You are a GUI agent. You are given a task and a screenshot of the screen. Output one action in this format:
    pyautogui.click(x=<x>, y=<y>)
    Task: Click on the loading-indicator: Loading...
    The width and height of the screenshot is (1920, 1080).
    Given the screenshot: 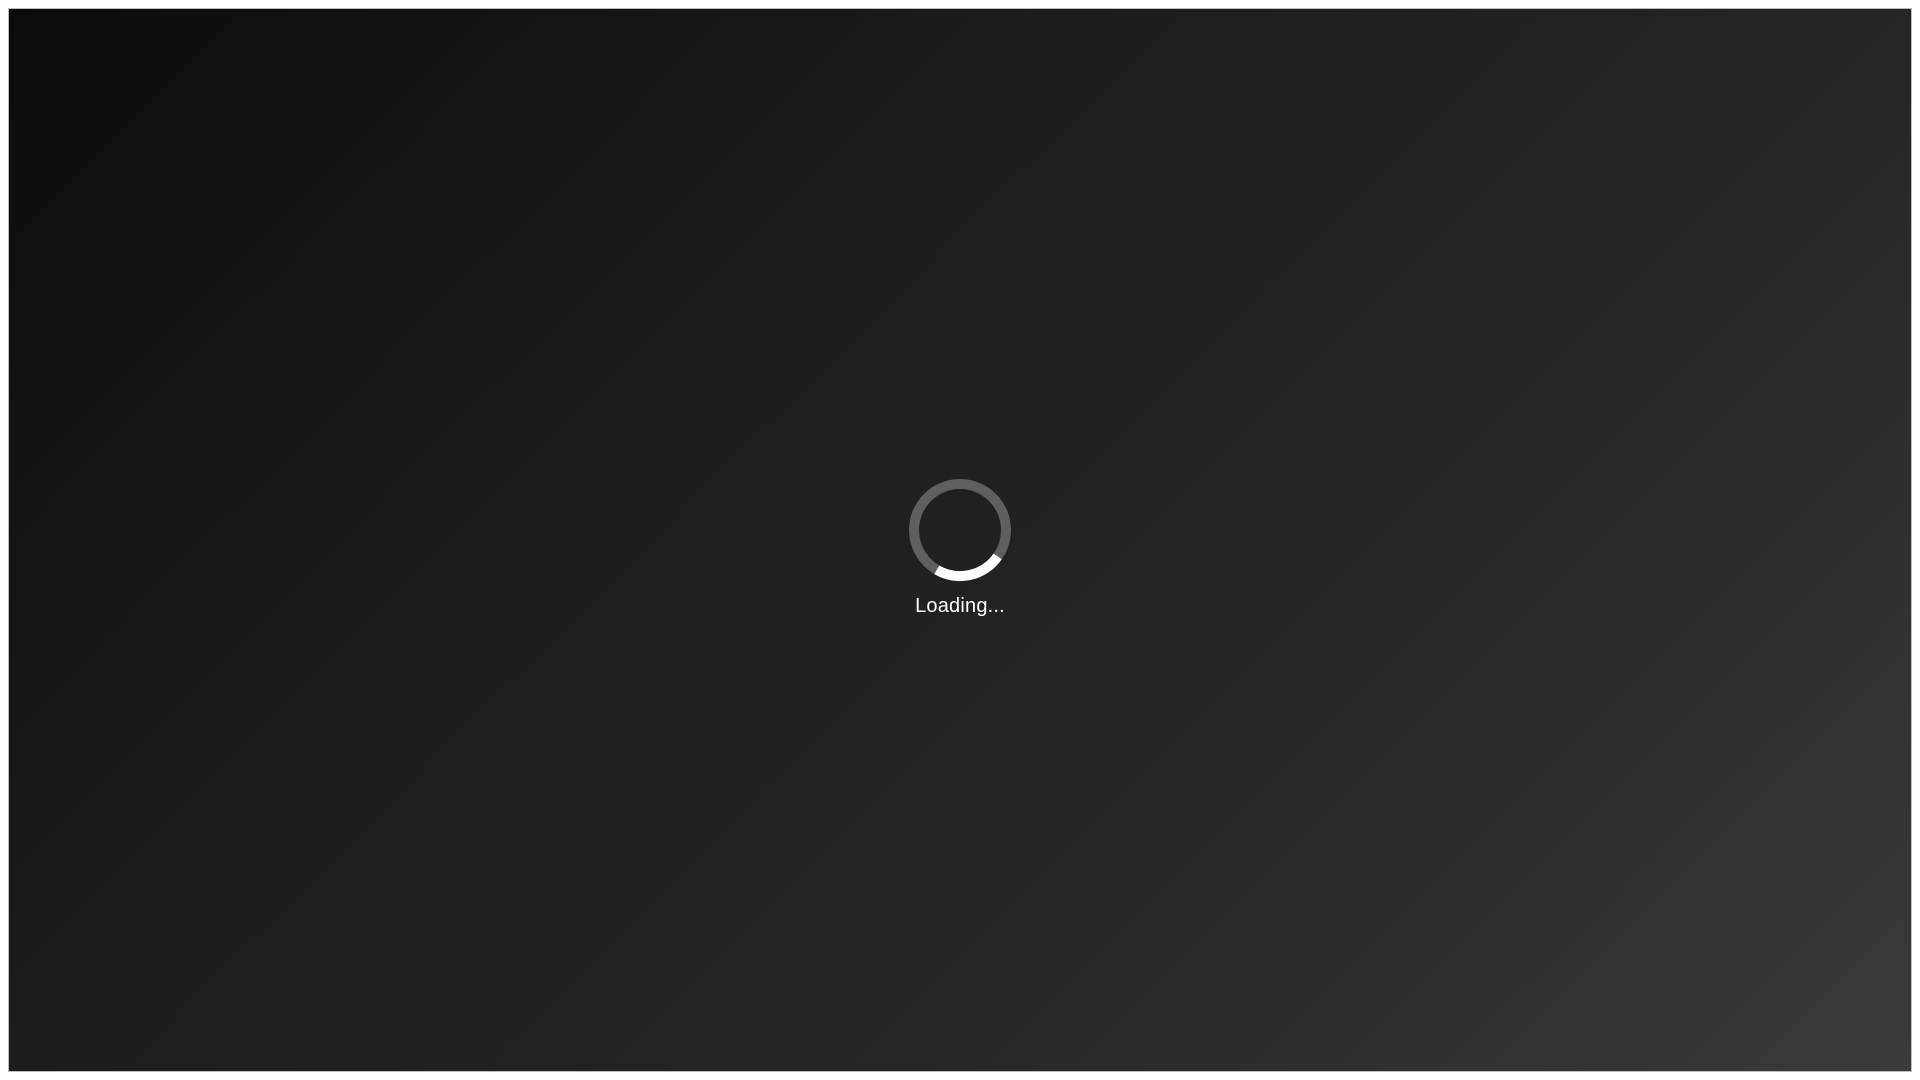 What is the action you would take?
    pyautogui.click(x=960, y=548)
    